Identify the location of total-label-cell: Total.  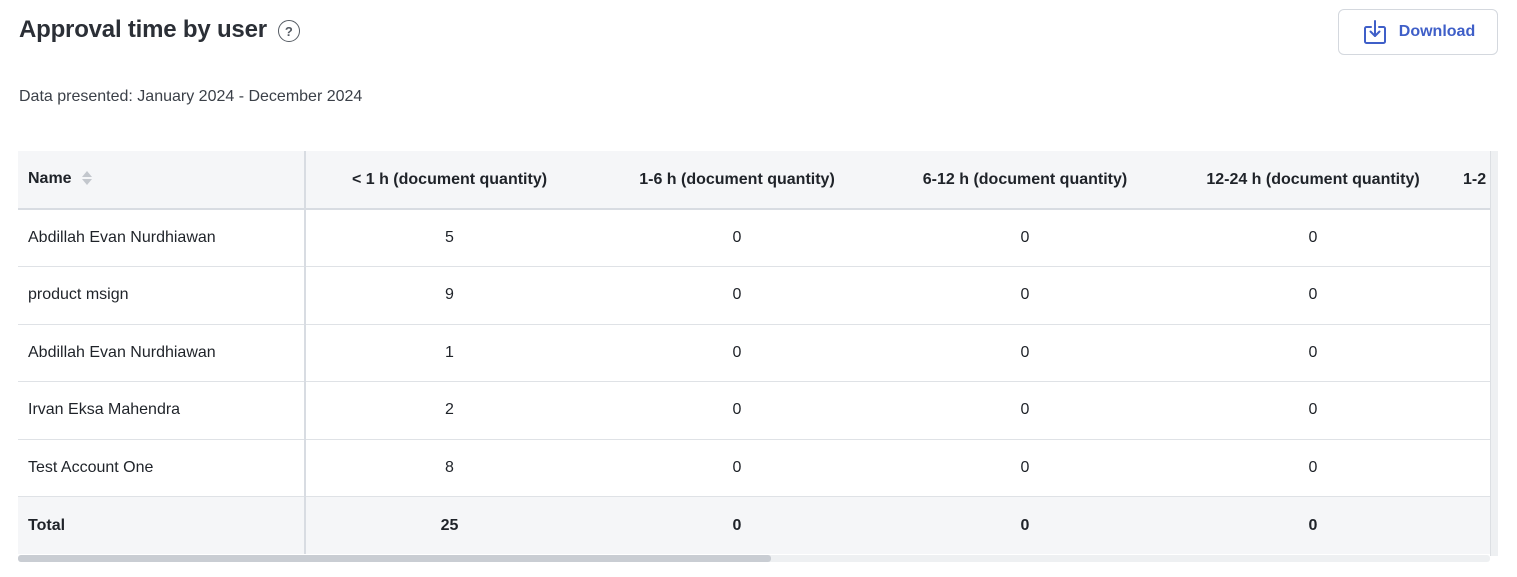
(162, 525).